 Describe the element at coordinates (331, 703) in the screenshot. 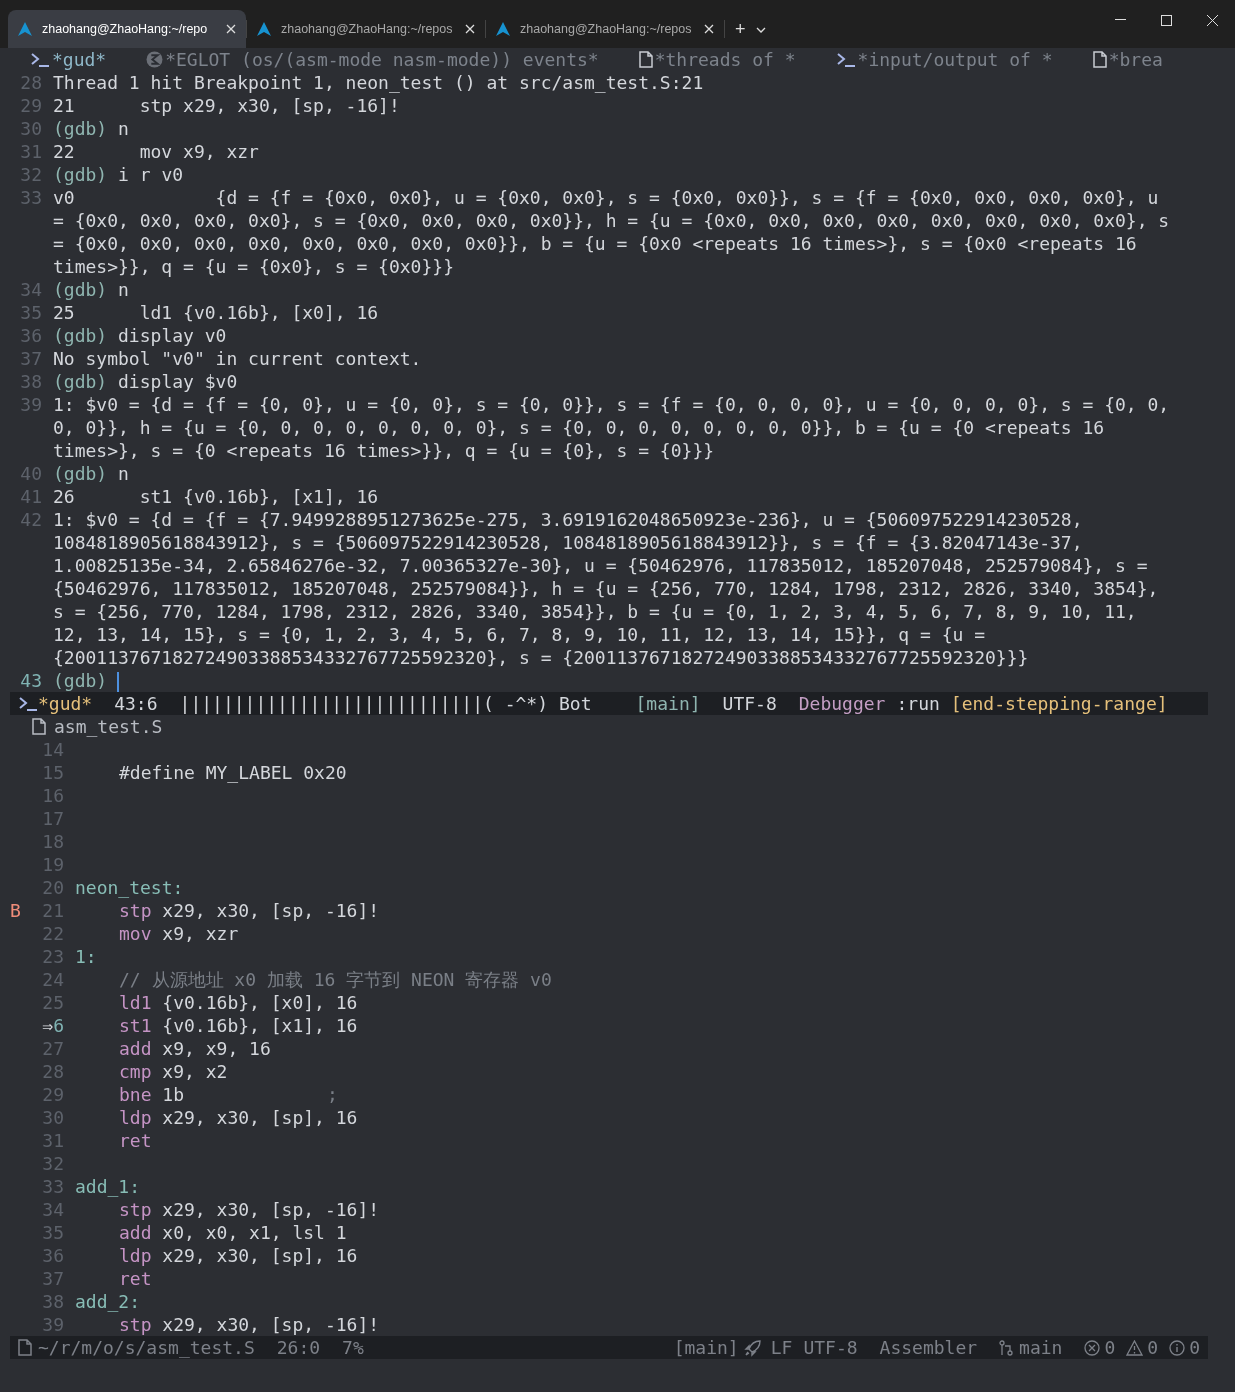

I see `scroll-indicator: ||||||||||||||||||||||||||||` at that location.